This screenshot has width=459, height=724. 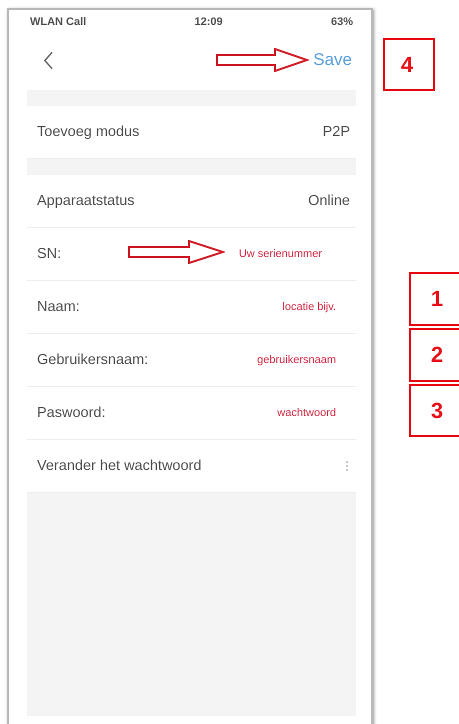 I want to click on callout-number: 3, so click(x=434, y=410).